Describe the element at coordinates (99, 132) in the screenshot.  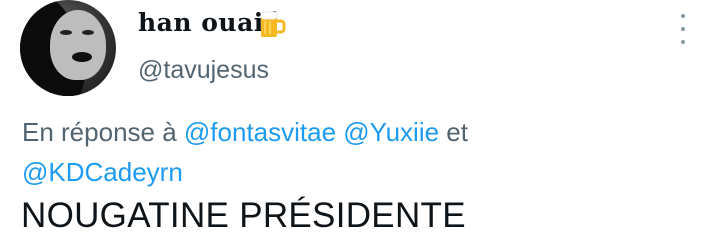
I see `reply-prefix: En réponse à` at that location.